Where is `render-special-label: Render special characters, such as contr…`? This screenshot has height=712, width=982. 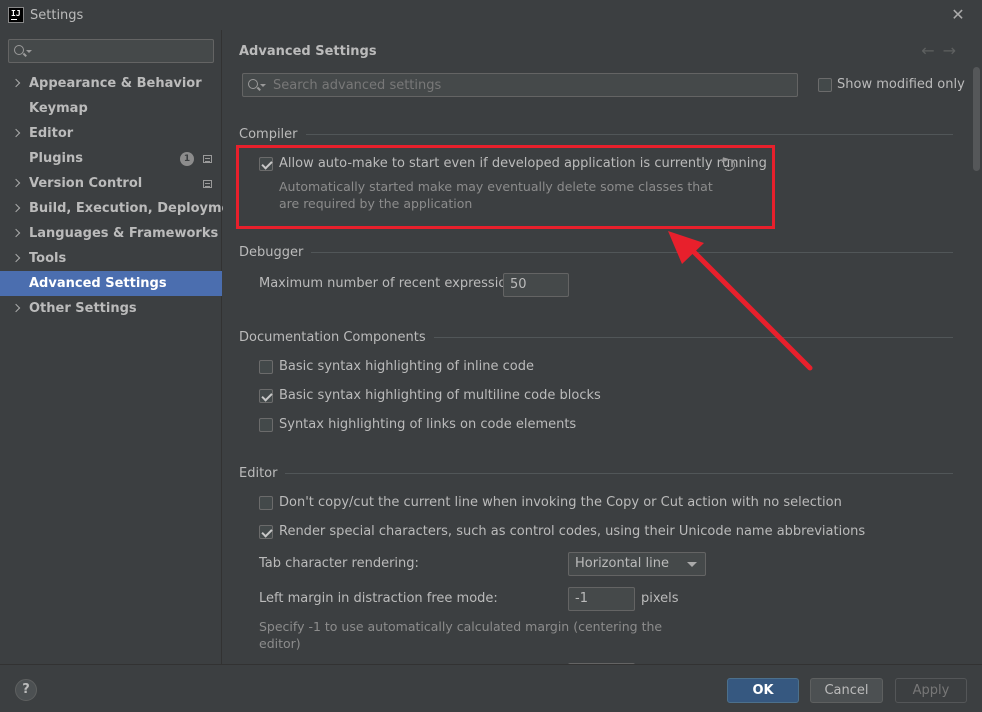
render-special-label: Render special characters, such as contr… is located at coordinates (572, 531).